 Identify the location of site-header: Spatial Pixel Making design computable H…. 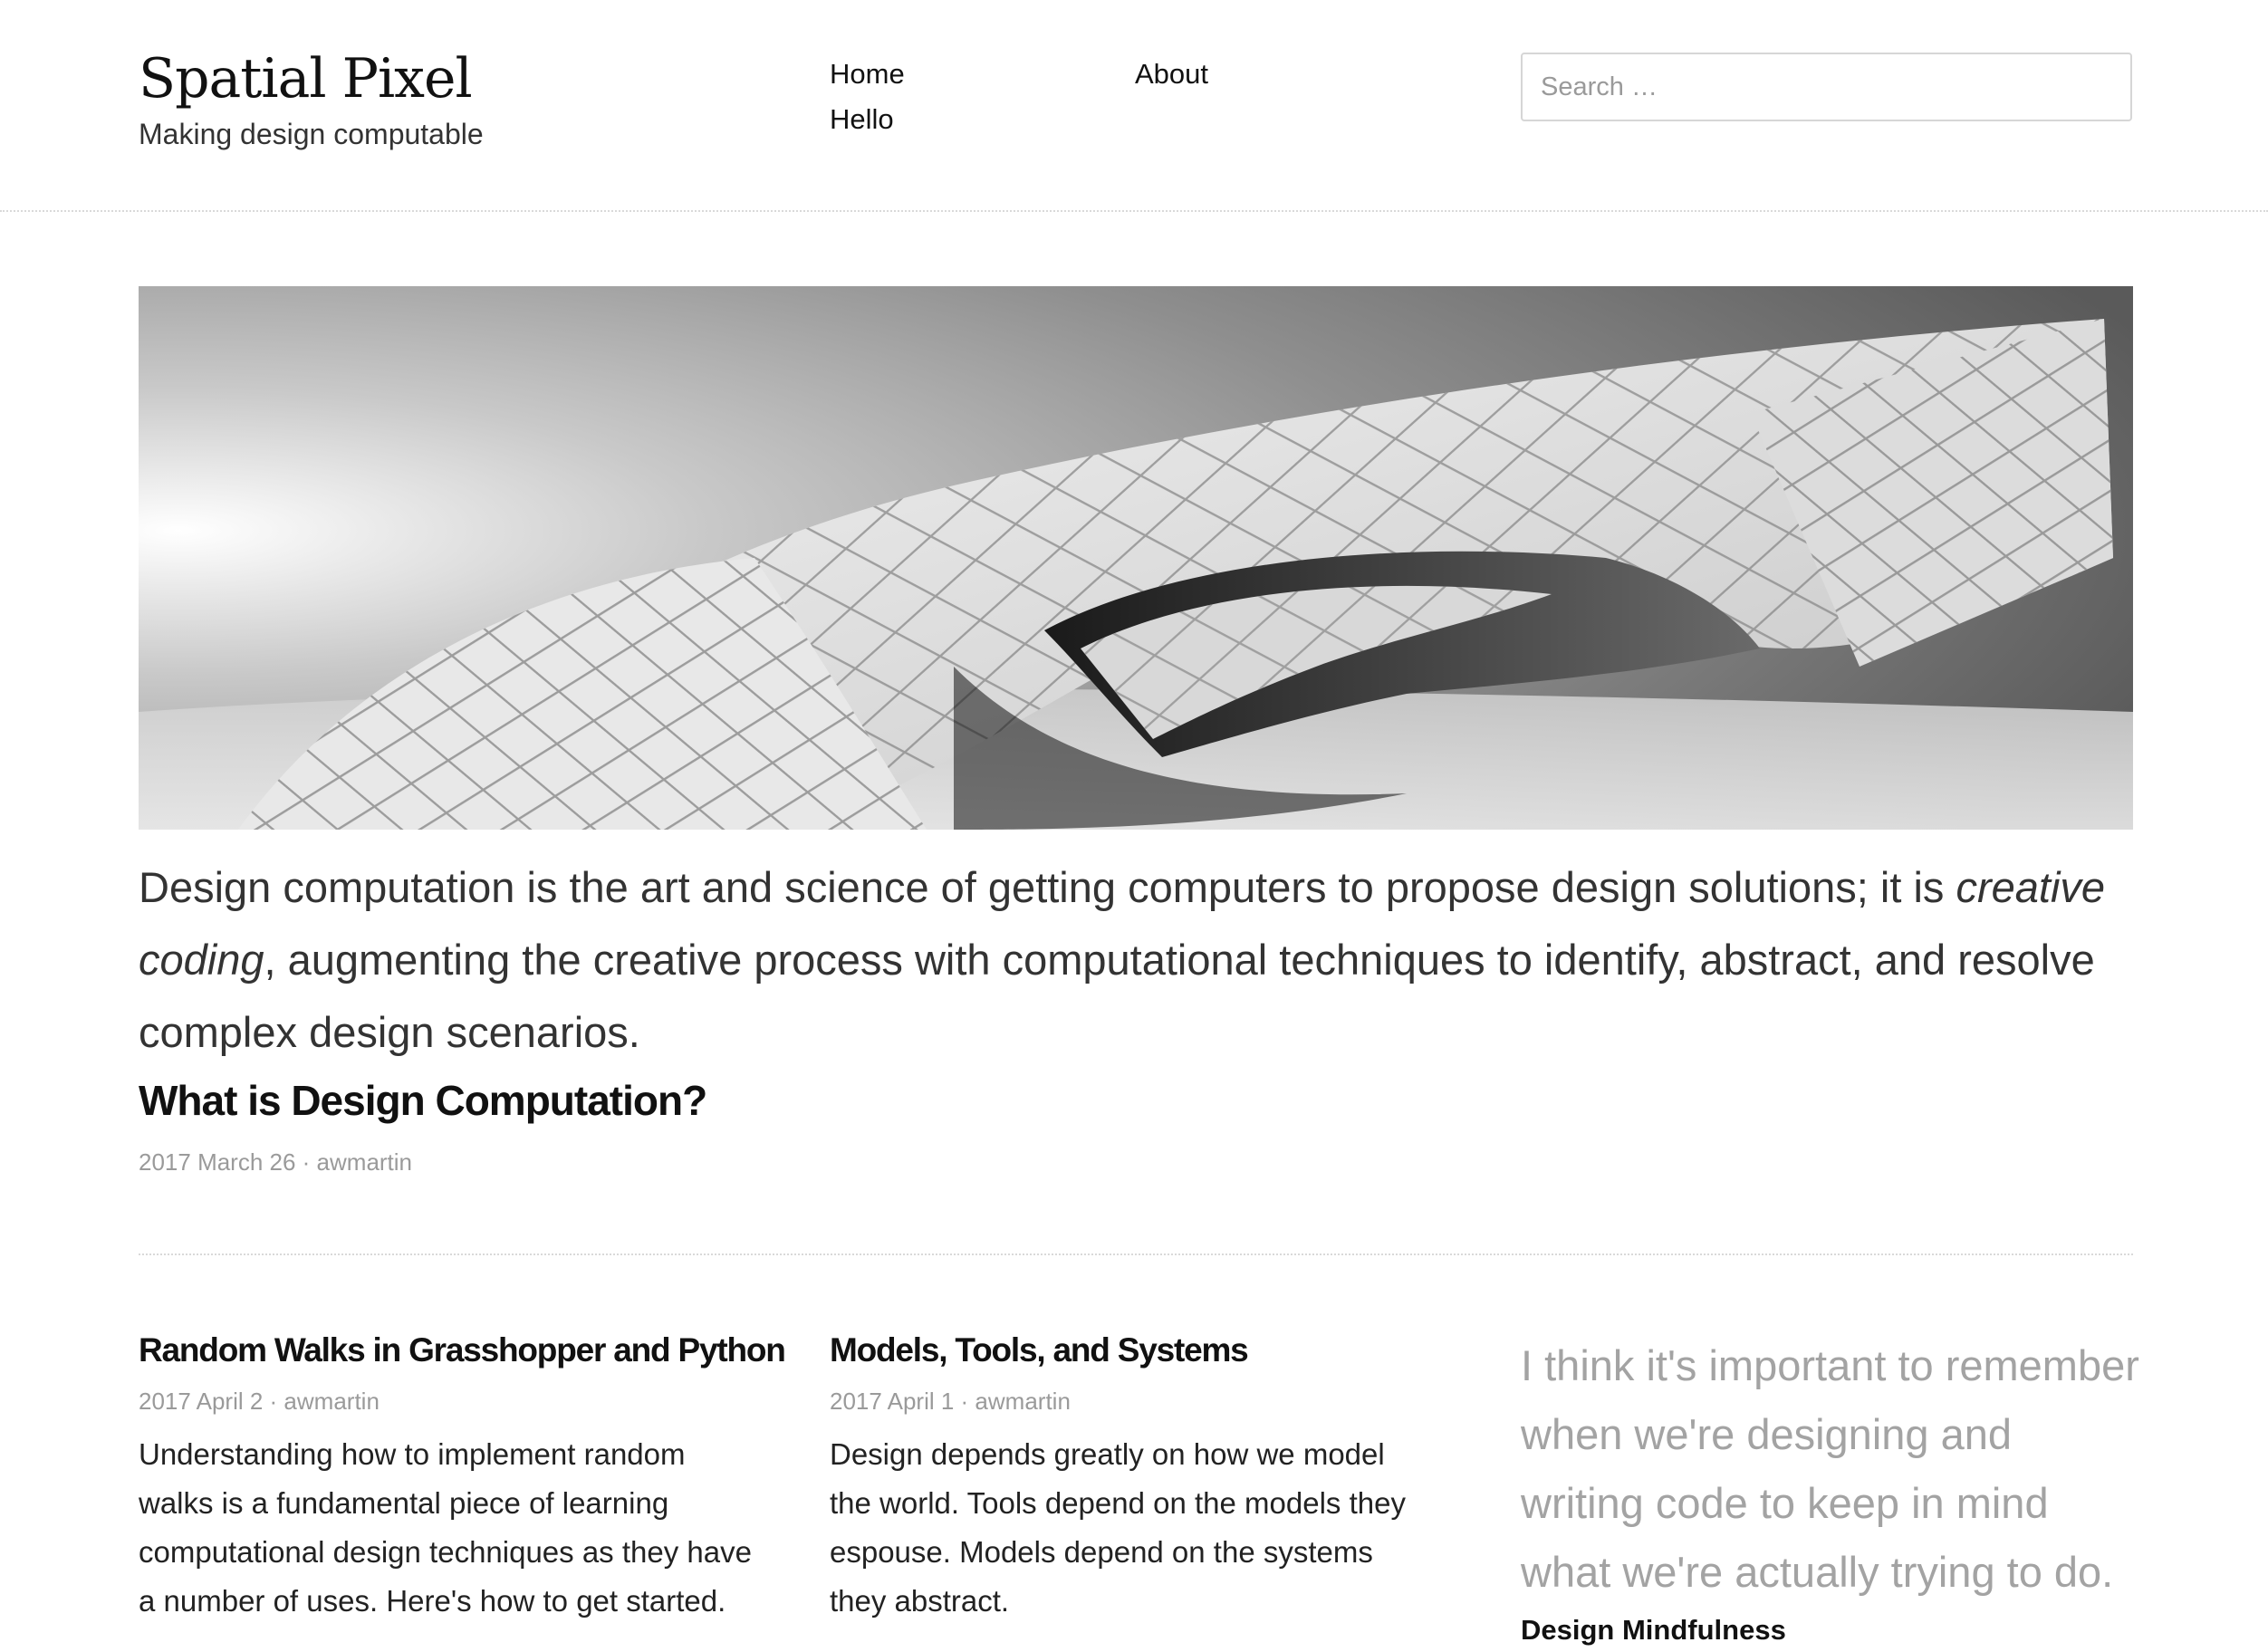
(1134, 106).